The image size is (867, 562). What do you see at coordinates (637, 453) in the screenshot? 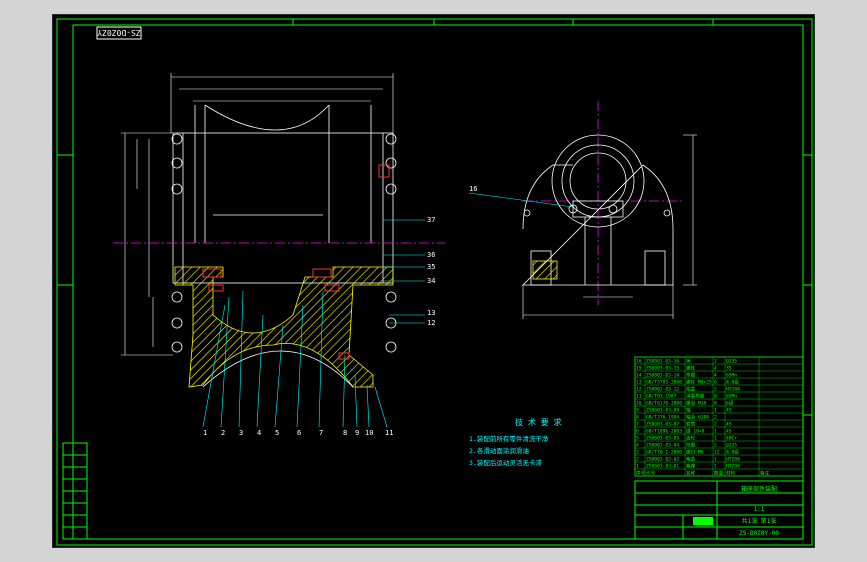
I see `bom-row-cell: 3` at bounding box center [637, 453].